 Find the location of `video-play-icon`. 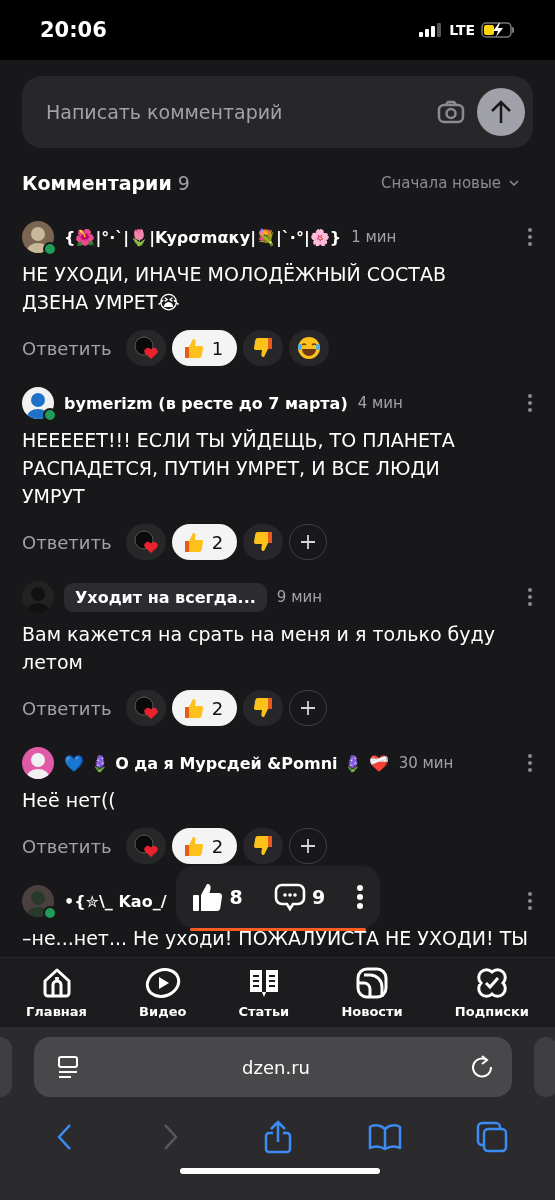

video-play-icon is located at coordinates (162, 983).